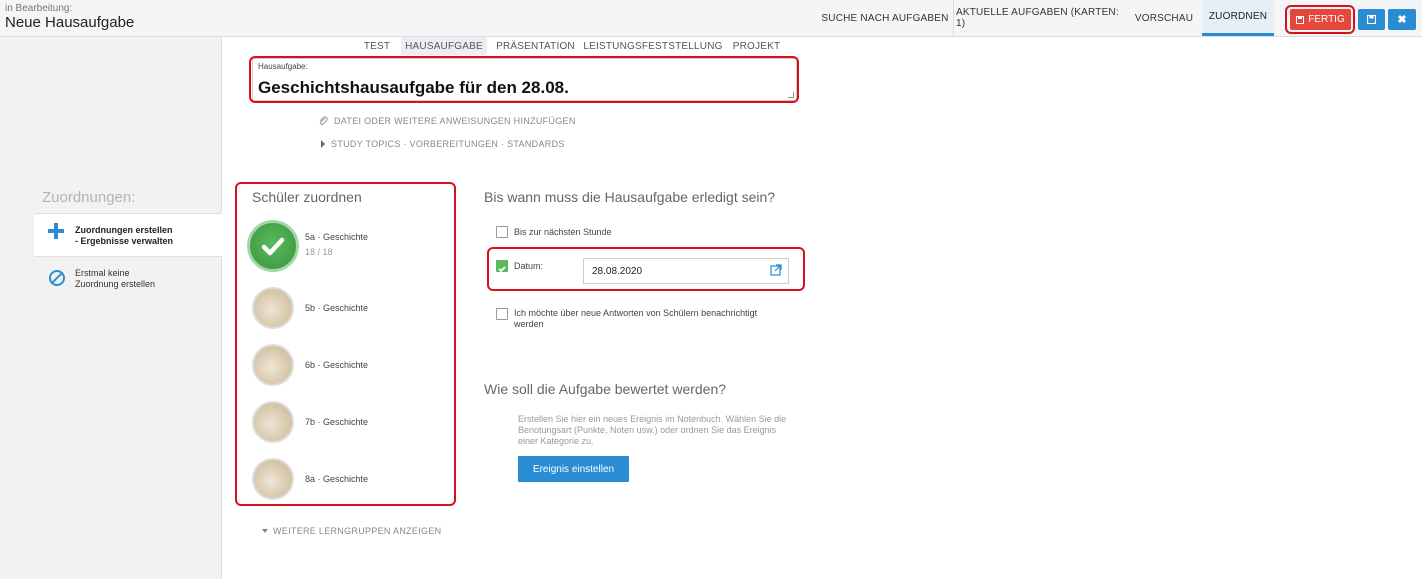 This screenshot has width=1422, height=579. Describe the element at coordinates (283, 66) in the screenshot. I see `homework-title-label: Hausaufgabe:` at that location.